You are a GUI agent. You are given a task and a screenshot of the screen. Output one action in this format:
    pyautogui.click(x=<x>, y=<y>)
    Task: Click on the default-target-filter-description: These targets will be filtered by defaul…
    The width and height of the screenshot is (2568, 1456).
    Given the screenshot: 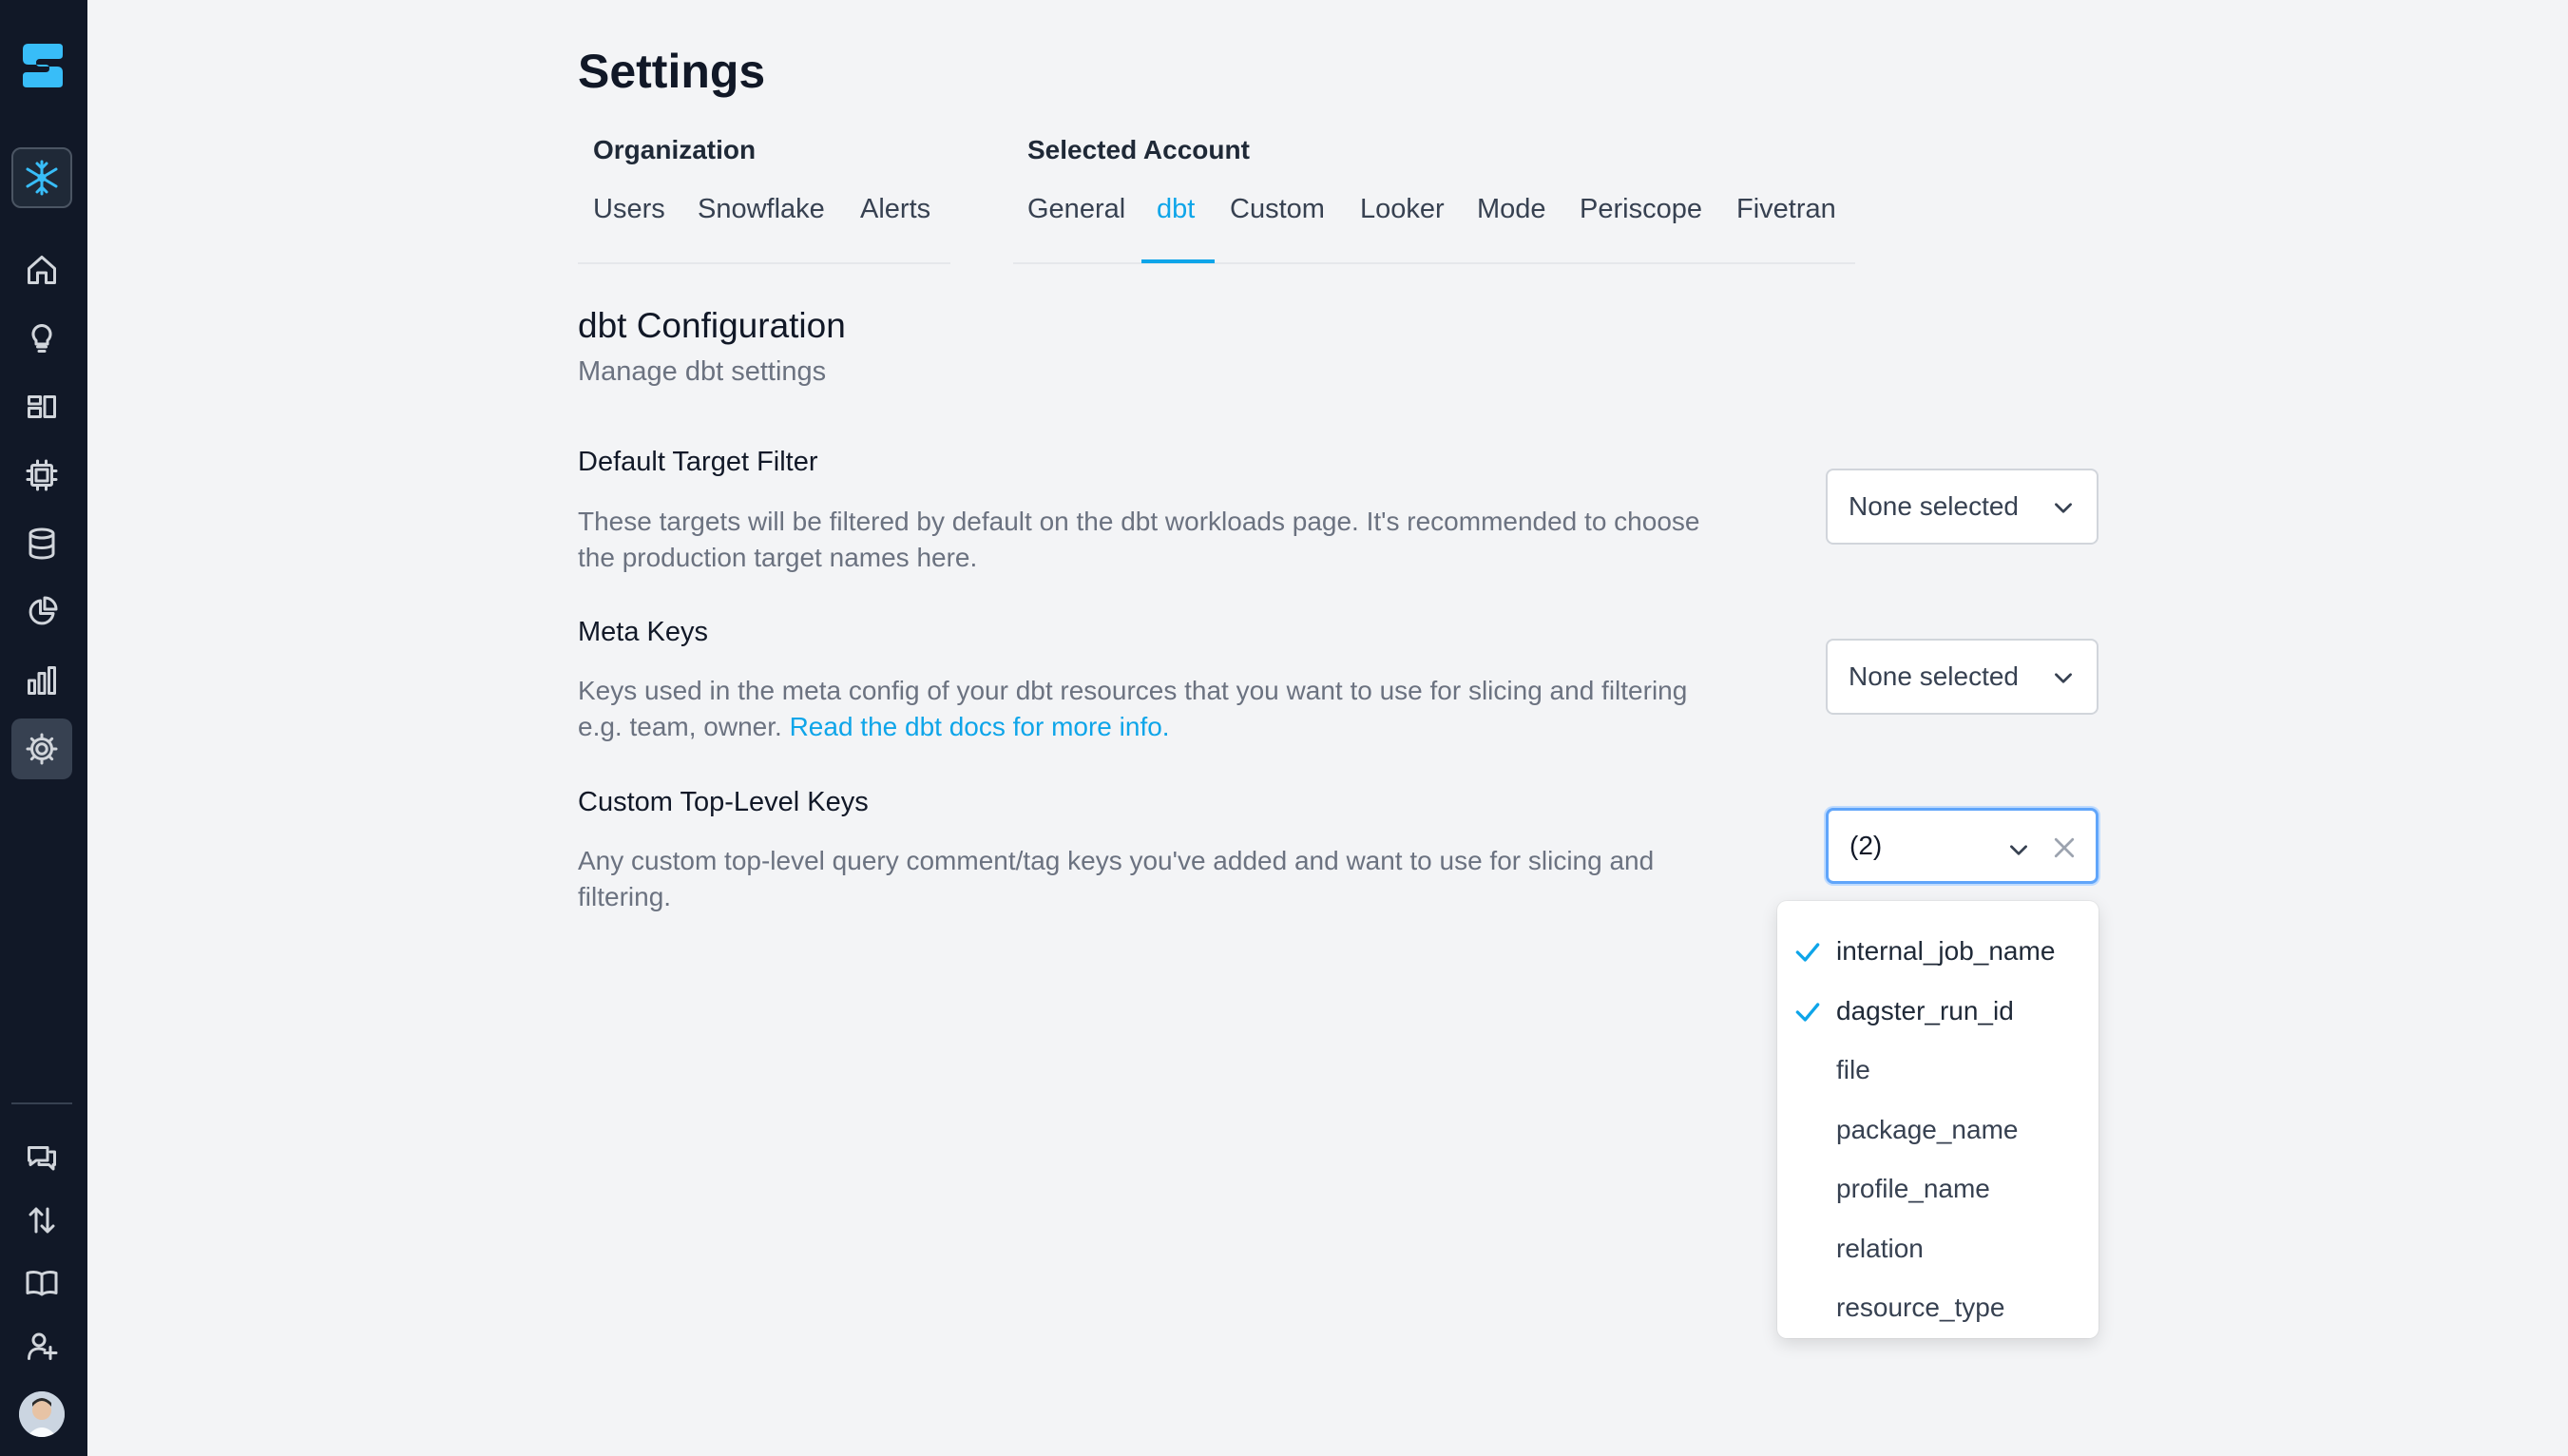 What is the action you would take?
    pyautogui.click(x=1186, y=540)
    